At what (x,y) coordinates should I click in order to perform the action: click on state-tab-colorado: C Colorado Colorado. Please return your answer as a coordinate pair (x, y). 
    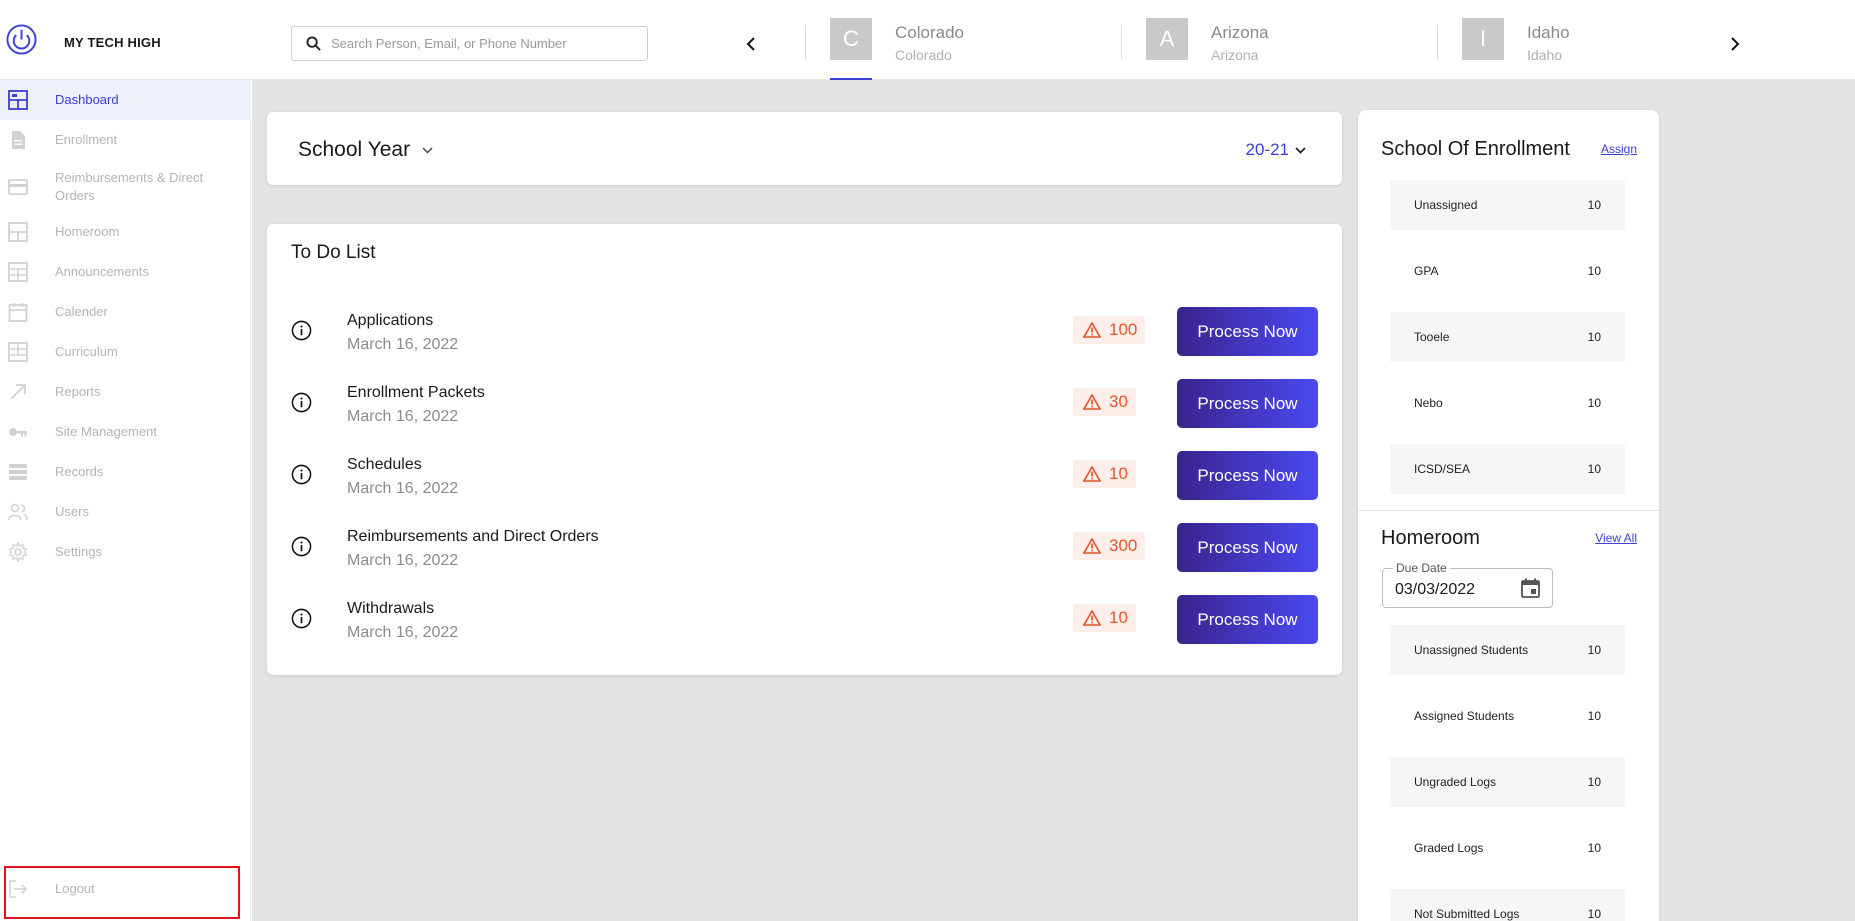
    Looking at the image, I should click on (897, 49).